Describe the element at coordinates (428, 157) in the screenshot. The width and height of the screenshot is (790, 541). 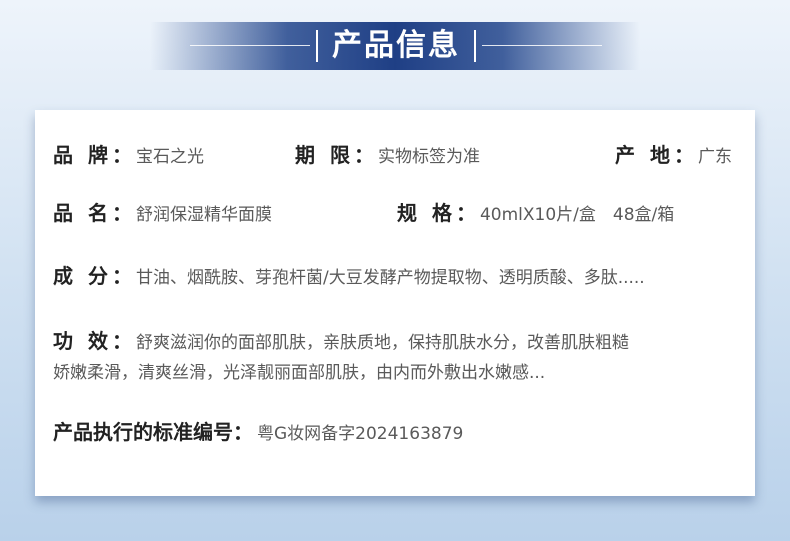
I see `period-value: 实物标签为准` at that location.